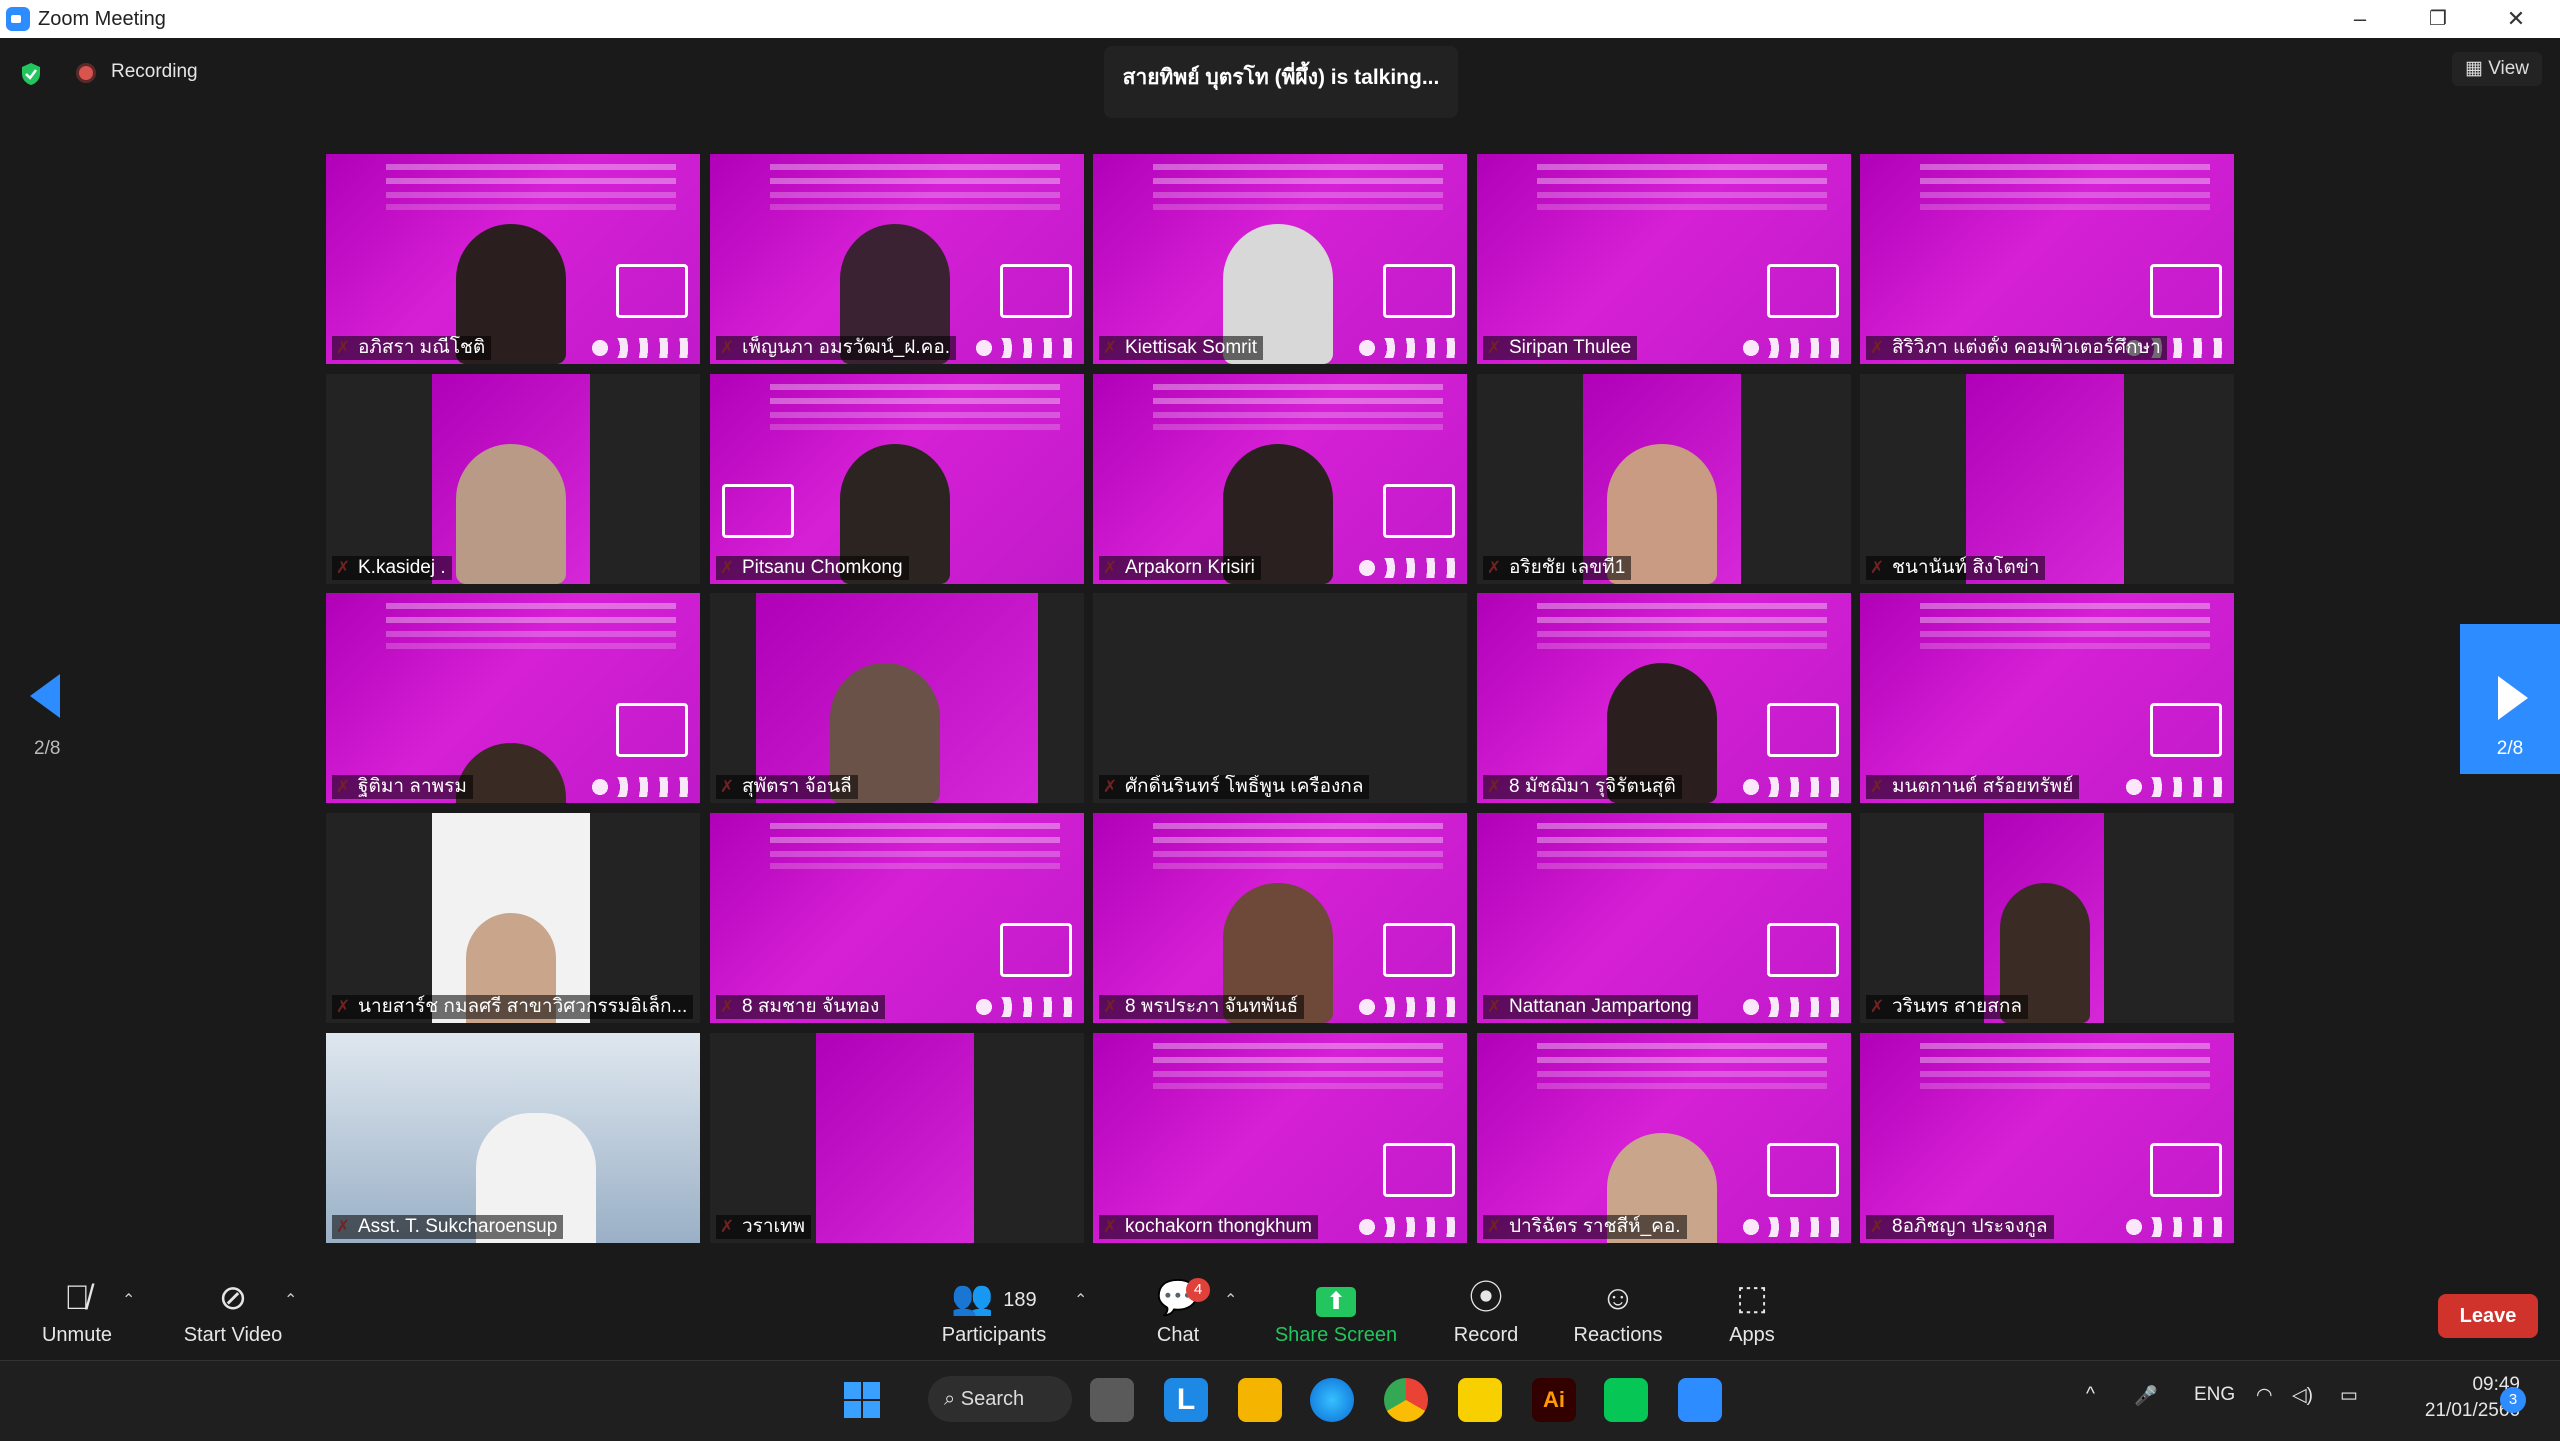  I want to click on unmute-button: 🎙̸ Unmute, so click(77, 1312).